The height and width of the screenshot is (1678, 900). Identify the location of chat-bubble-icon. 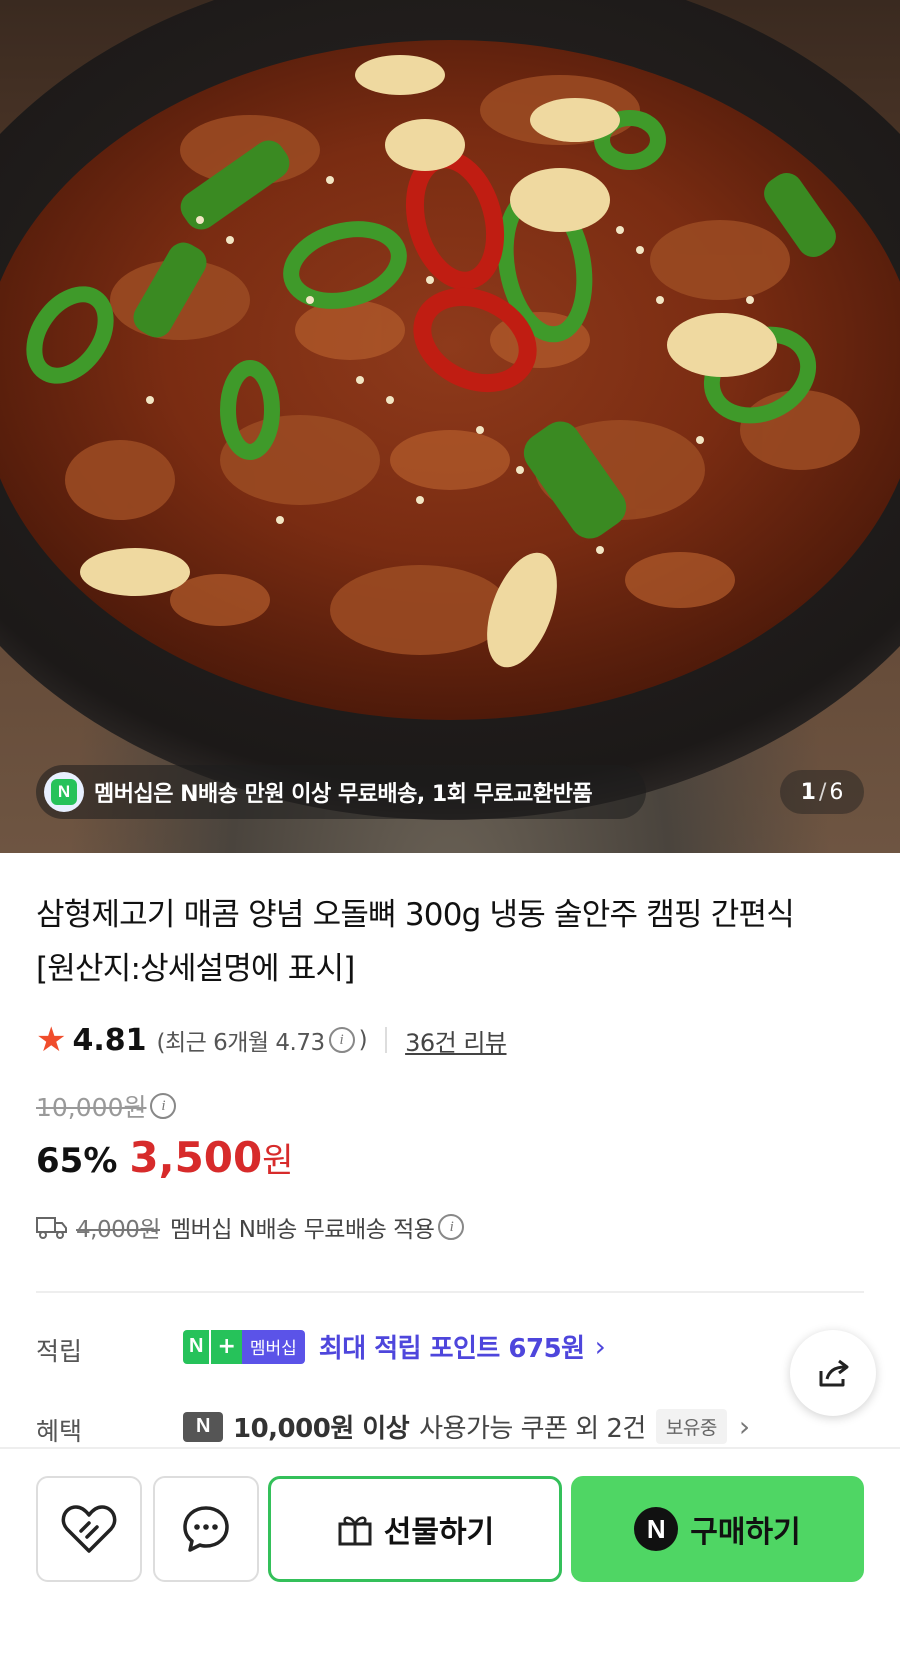
(206, 1529).